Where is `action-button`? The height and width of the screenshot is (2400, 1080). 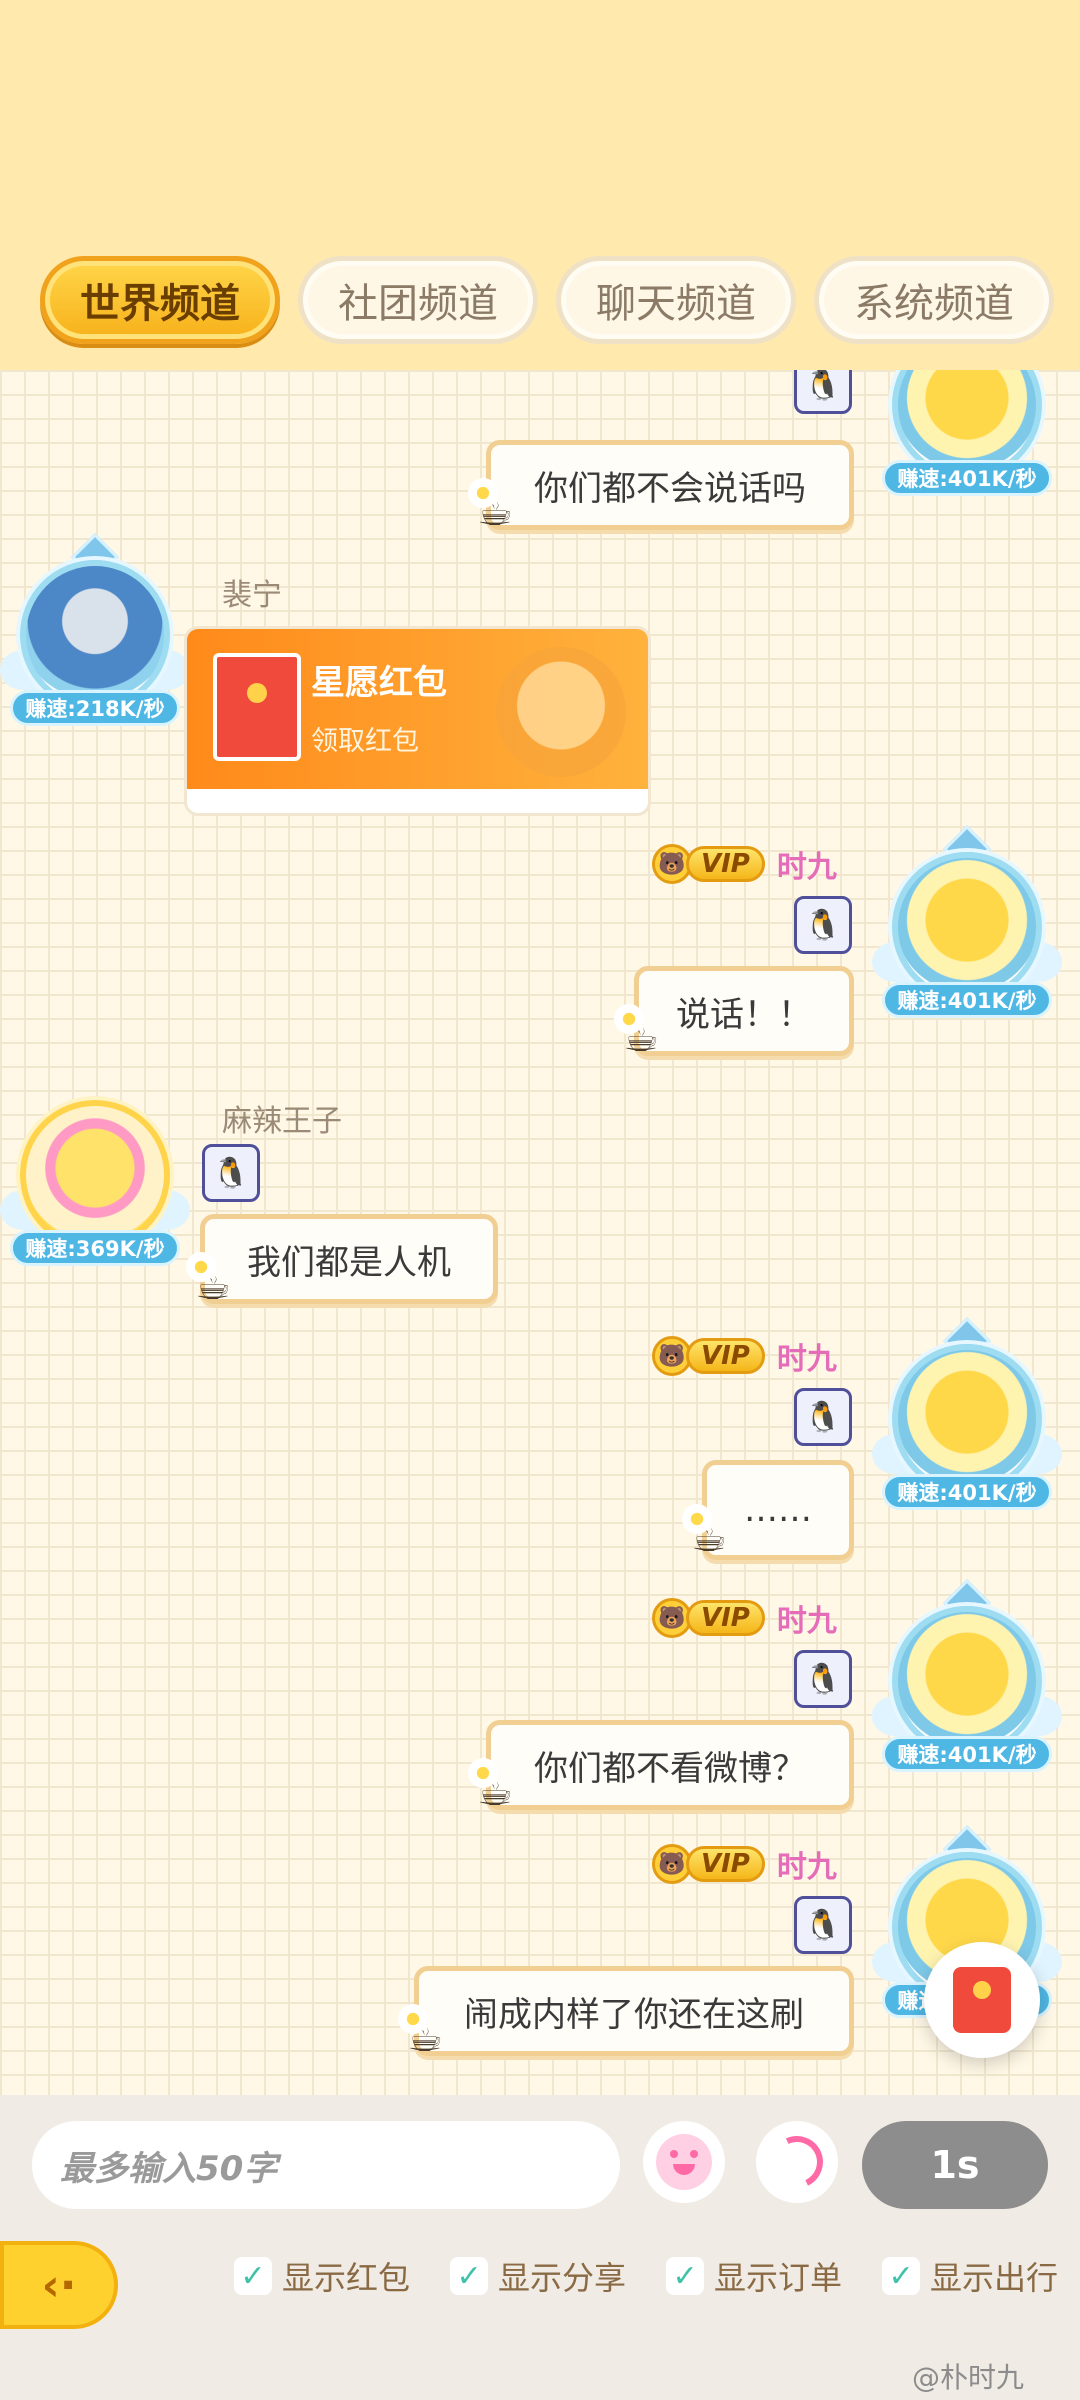
action-button is located at coordinates (797, 2162).